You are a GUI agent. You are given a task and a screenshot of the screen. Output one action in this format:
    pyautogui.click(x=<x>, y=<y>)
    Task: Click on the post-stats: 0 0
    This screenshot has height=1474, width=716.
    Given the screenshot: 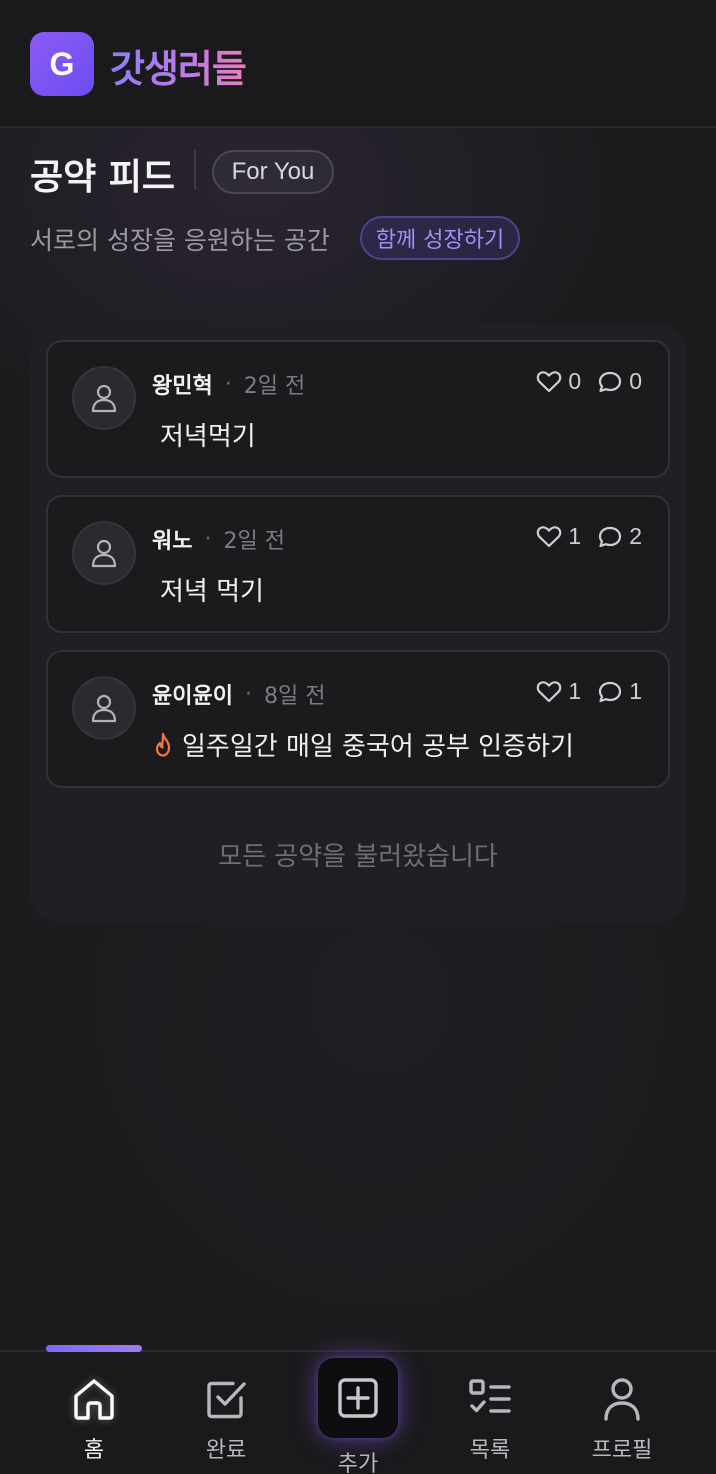 What is the action you would take?
    pyautogui.click(x=589, y=381)
    